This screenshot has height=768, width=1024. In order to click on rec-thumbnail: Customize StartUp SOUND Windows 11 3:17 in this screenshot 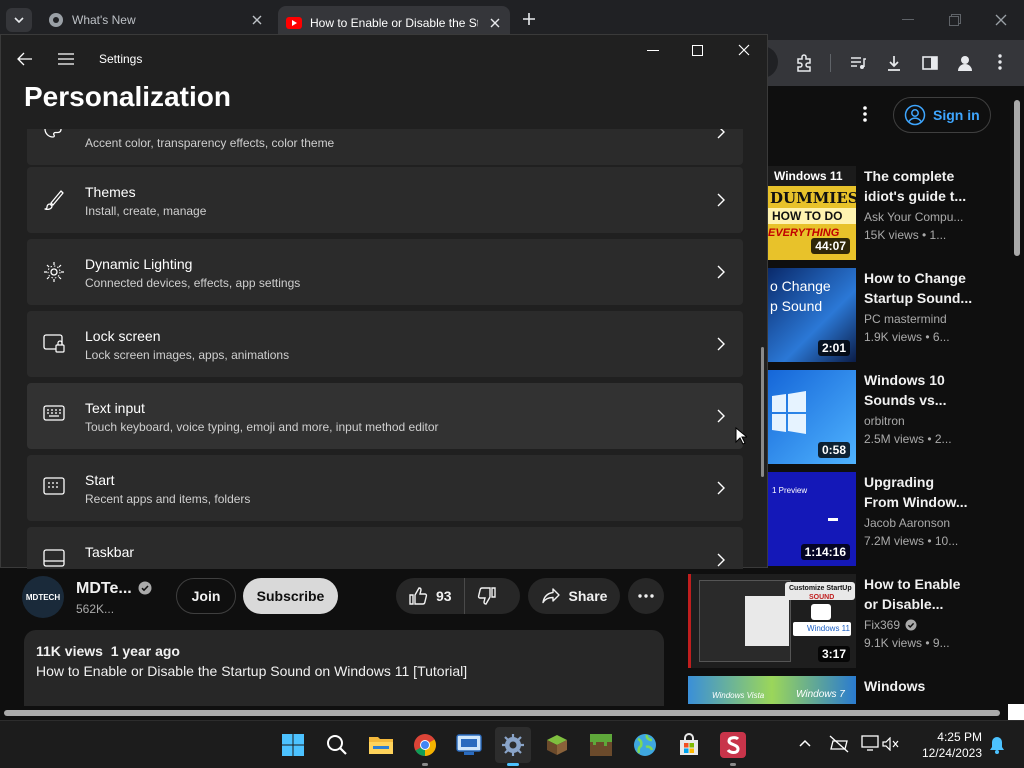, I will do `click(772, 621)`.